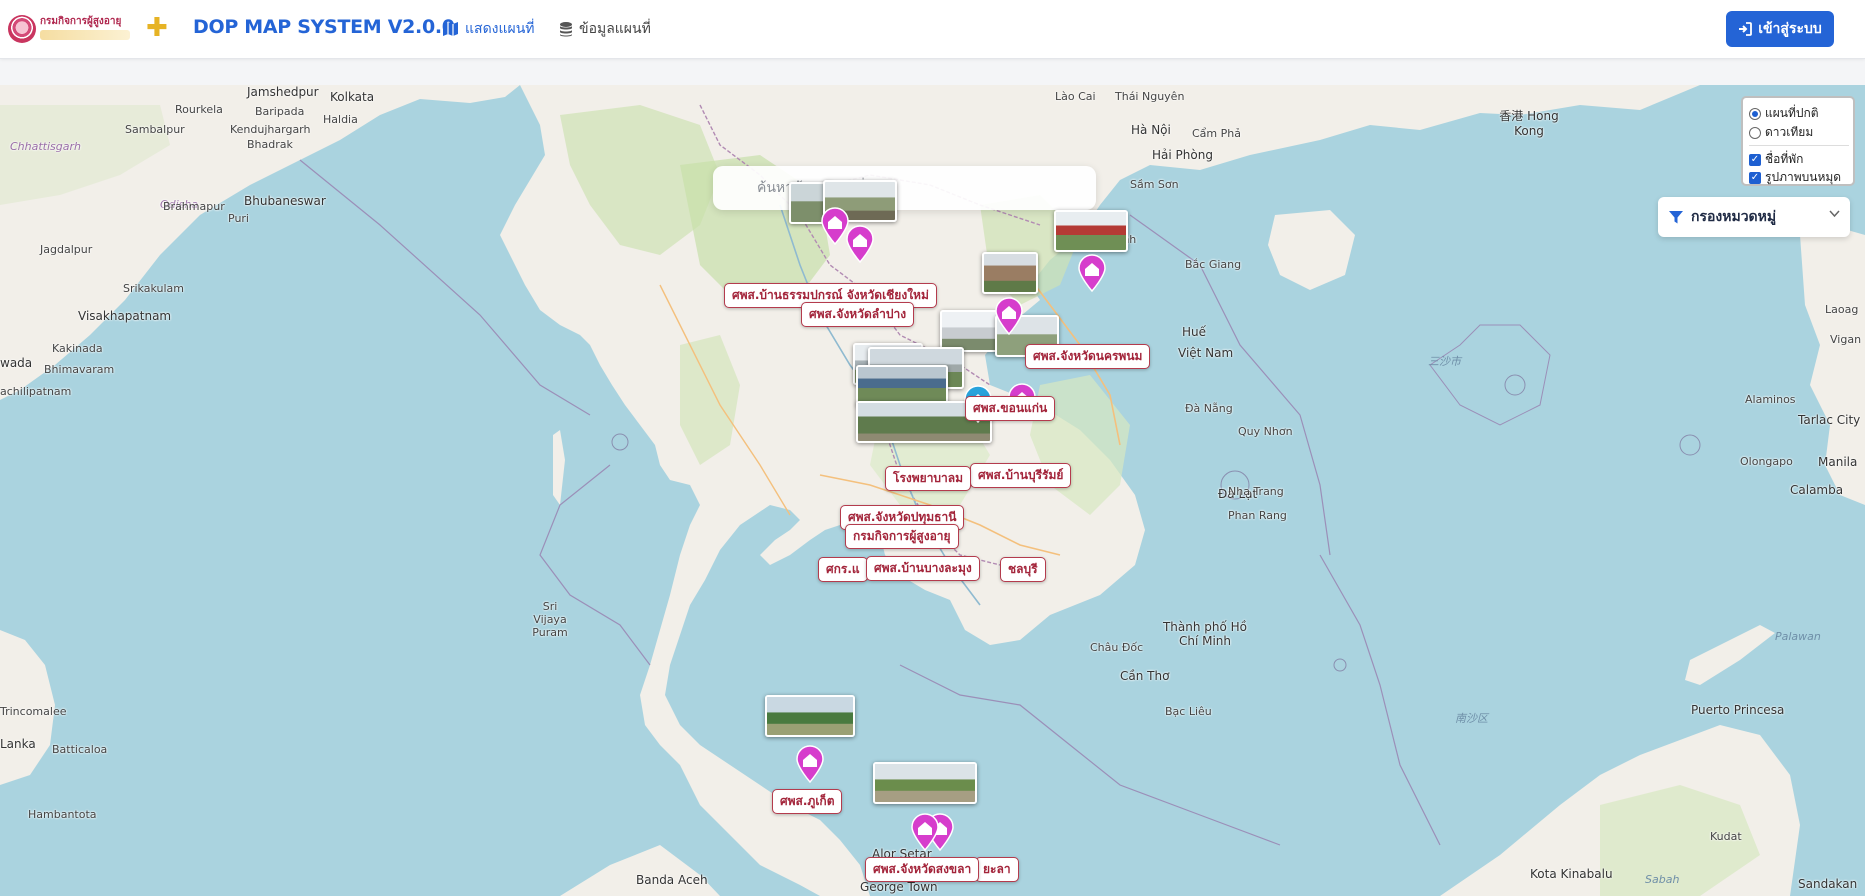  What do you see at coordinates (1216, 133) in the screenshot?
I see `place-cam-pha: Cẩm Phả` at bounding box center [1216, 133].